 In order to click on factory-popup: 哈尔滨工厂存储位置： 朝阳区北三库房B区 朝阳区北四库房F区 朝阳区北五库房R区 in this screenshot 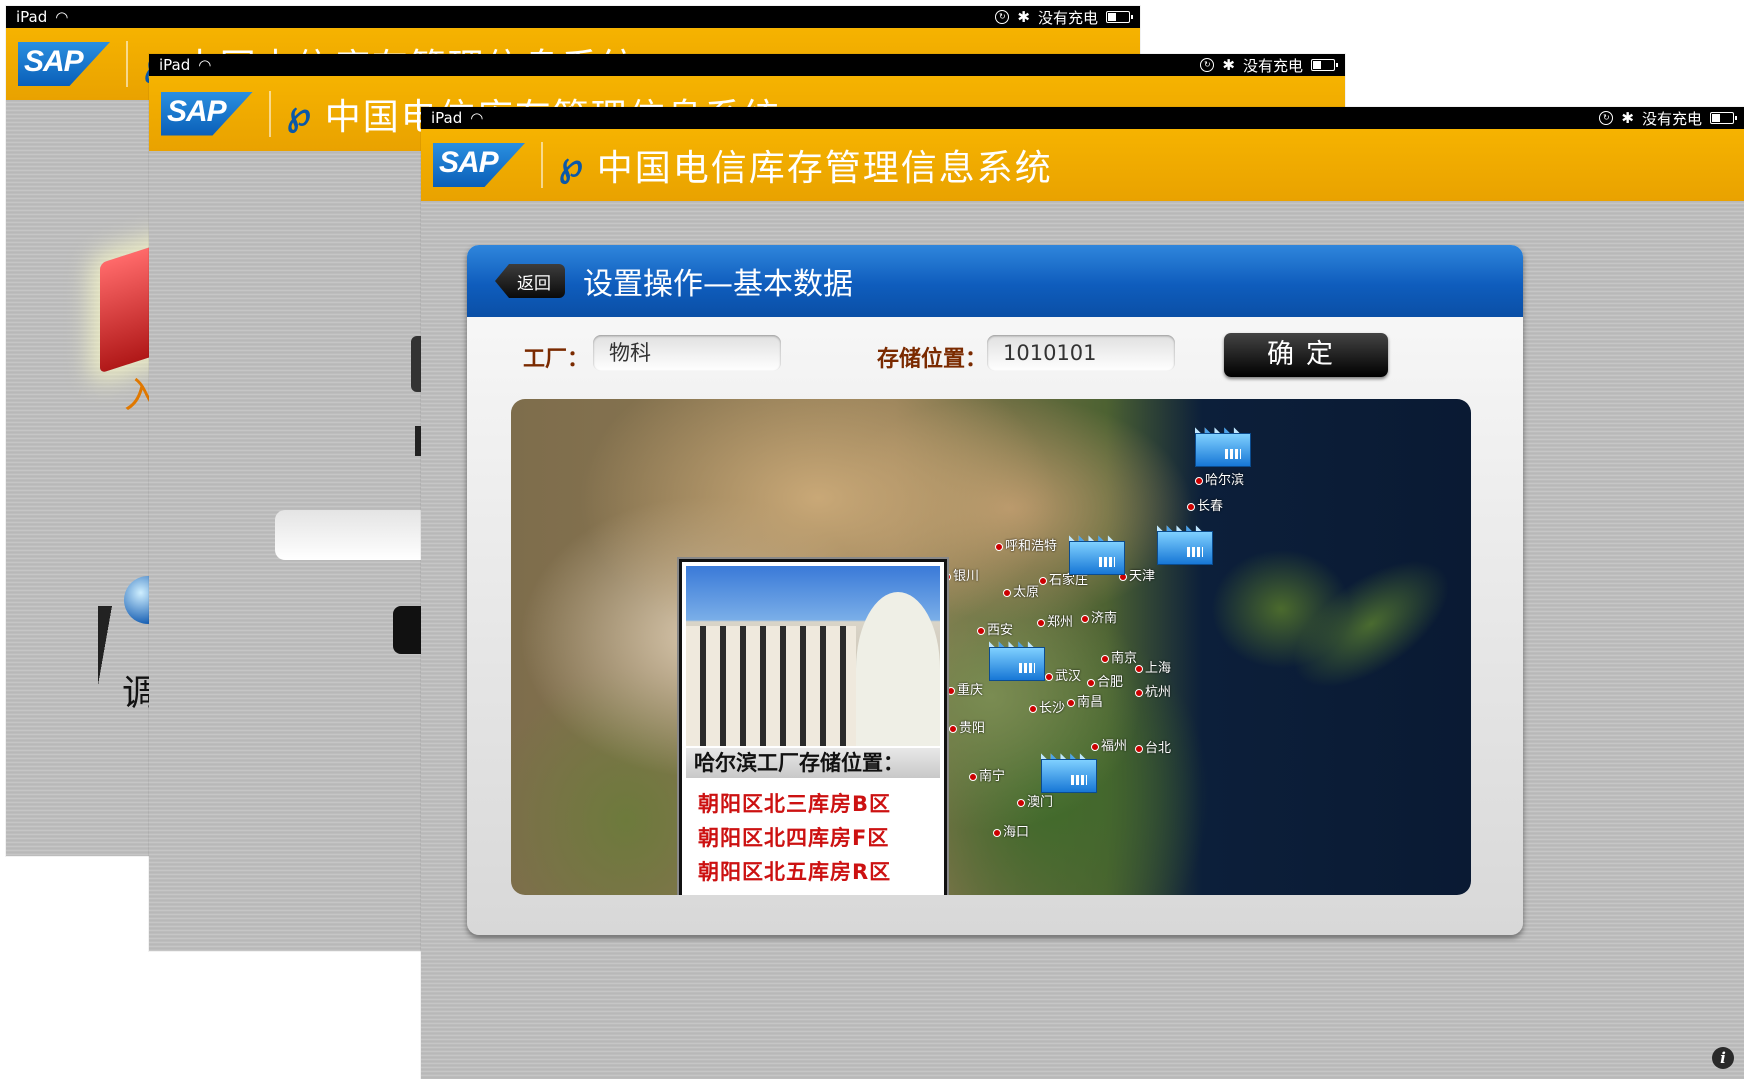, I will do `click(813, 727)`.